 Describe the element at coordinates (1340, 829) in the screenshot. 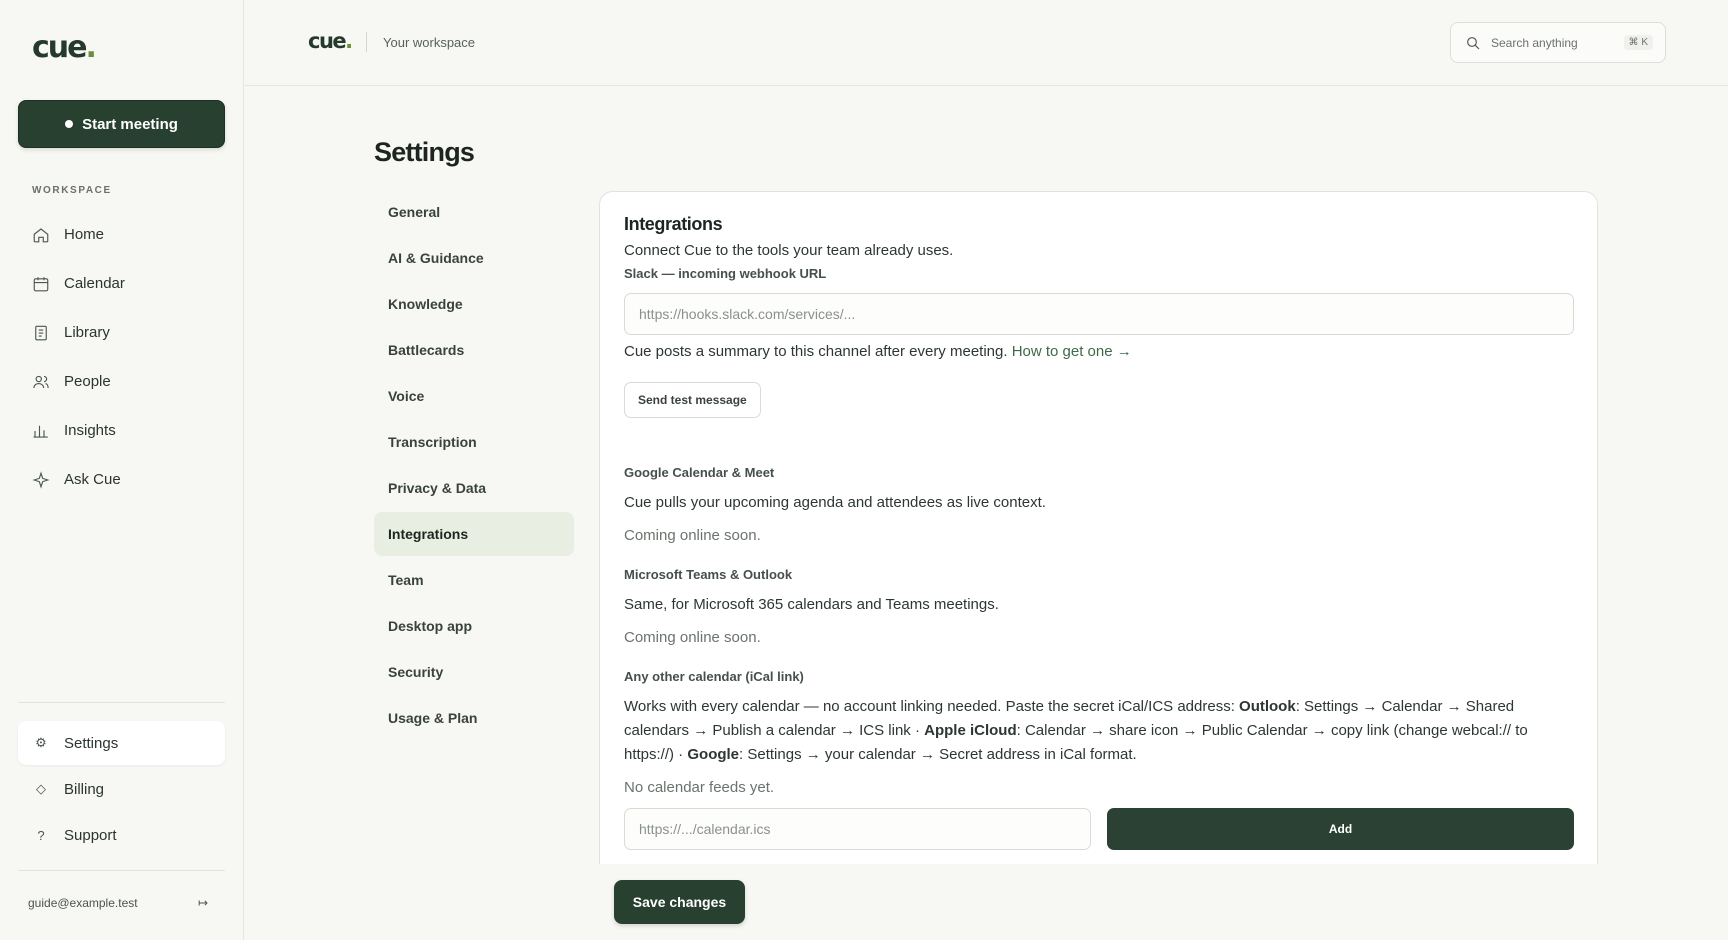

I see `add-calendar-button: Add` at that location.